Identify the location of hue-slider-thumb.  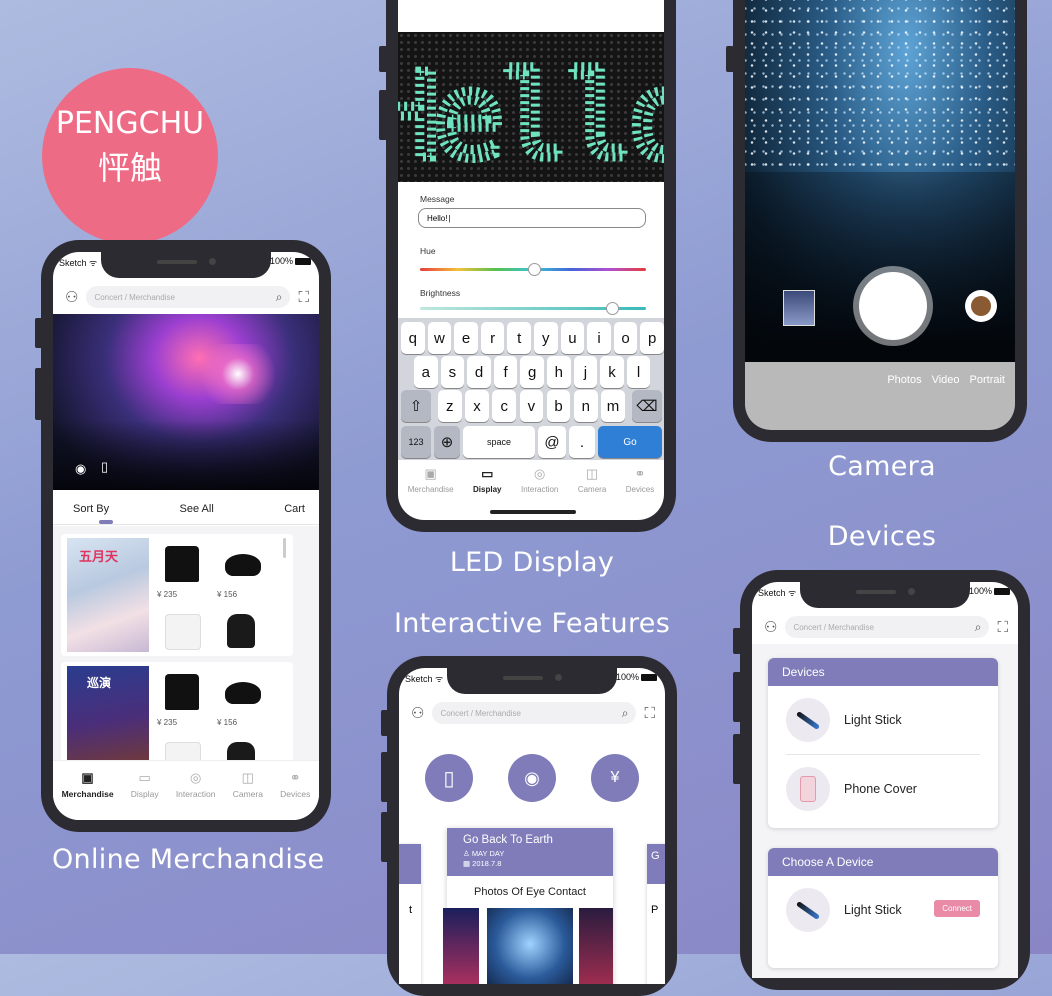
(534, 269).